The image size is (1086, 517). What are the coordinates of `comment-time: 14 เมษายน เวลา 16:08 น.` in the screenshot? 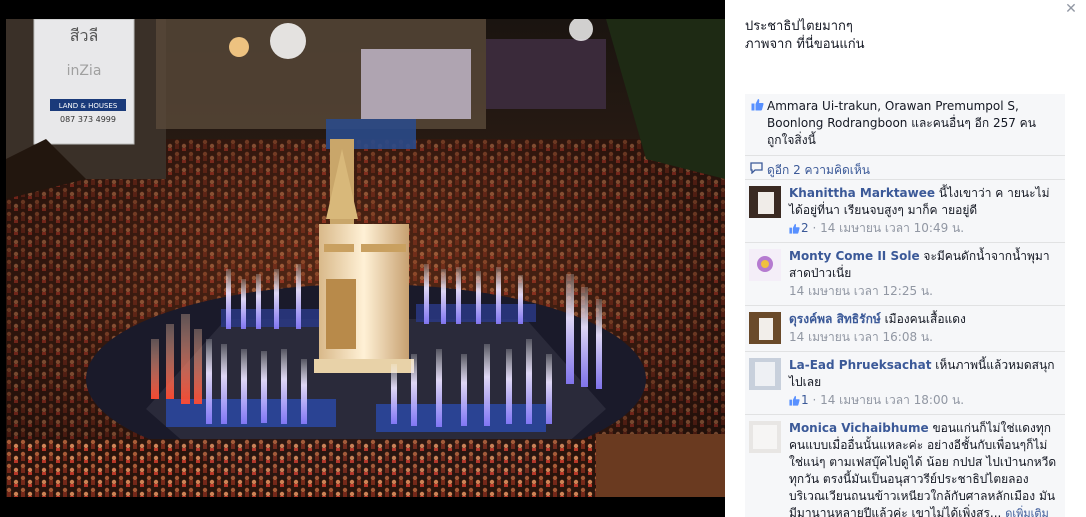 It's located at (861, 337).